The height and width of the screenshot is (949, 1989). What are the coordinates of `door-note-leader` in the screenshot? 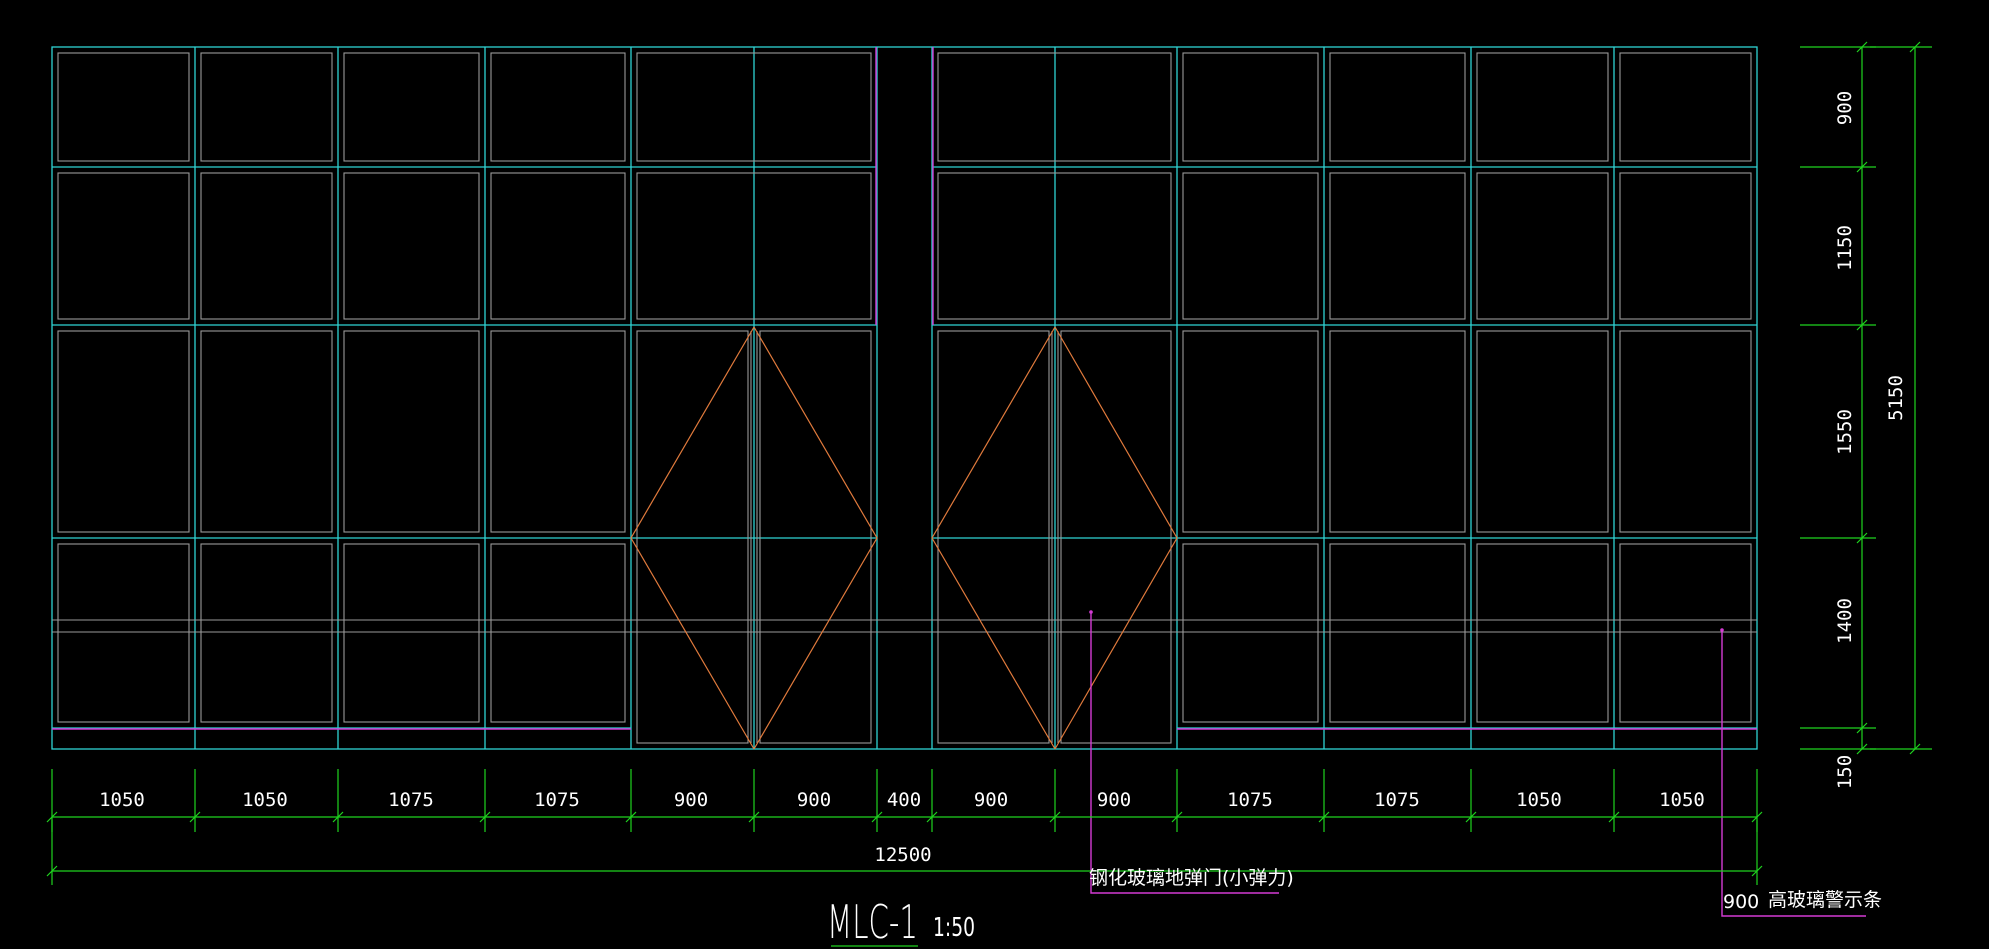 It's located at (1184, 753).